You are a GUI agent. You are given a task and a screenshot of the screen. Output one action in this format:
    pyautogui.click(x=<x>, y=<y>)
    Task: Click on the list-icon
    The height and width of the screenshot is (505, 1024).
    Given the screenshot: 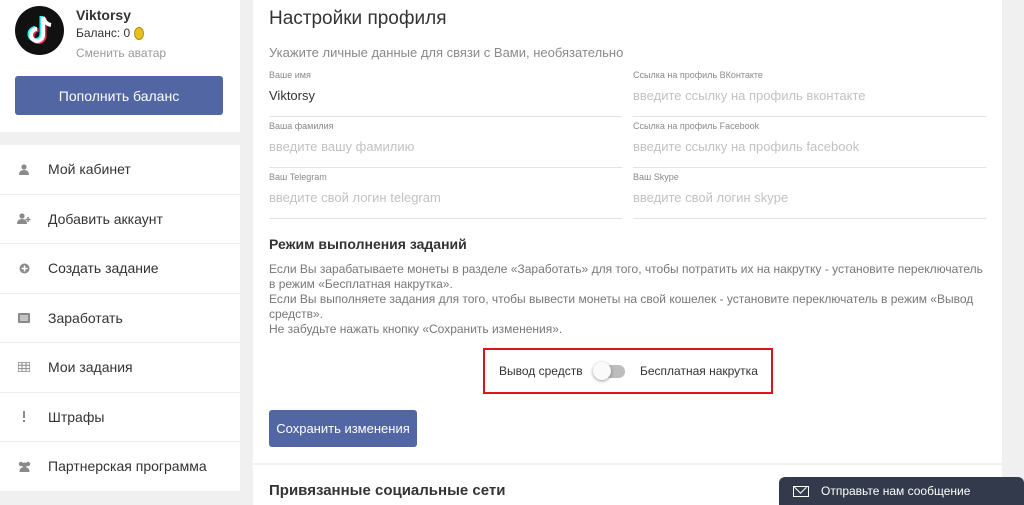 What is the action you would take?
    pyautogui.click(x=24, y=317)
    